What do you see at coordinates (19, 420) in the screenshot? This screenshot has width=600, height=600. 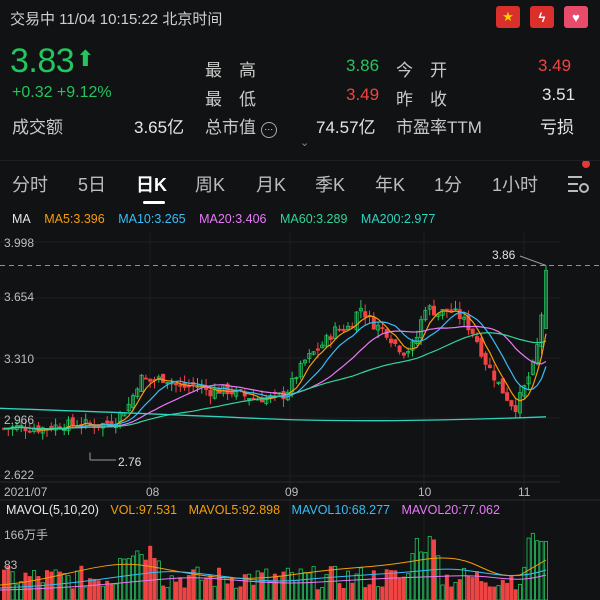 I see `y-tick: 2.966` at bounding box center [19, 420].